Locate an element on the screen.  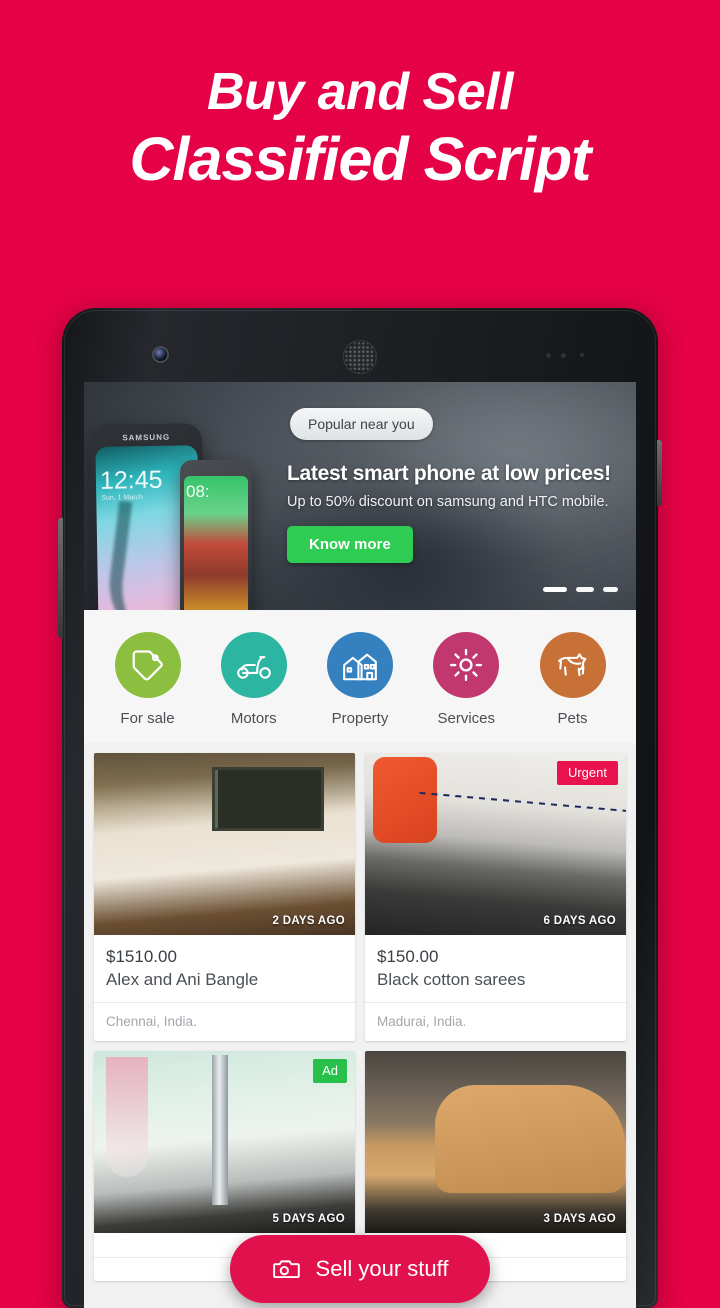
category-label: For sale is located at coordinates (147, 718).